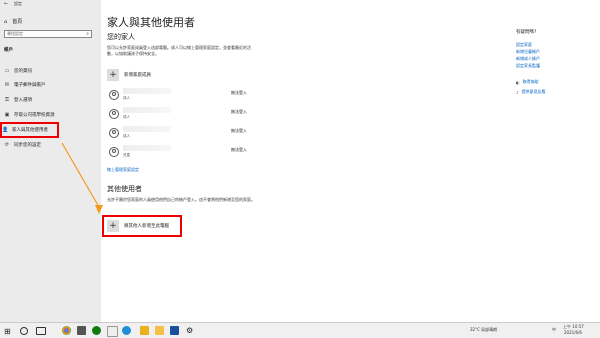  I want to click on right-link: 設定家長監護, so click(528, 66).